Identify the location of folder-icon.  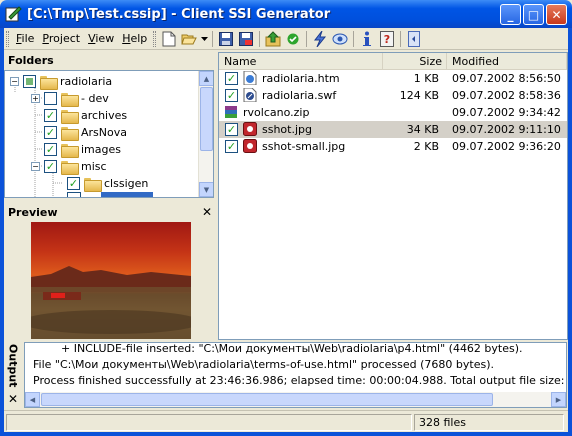
(49, 82).